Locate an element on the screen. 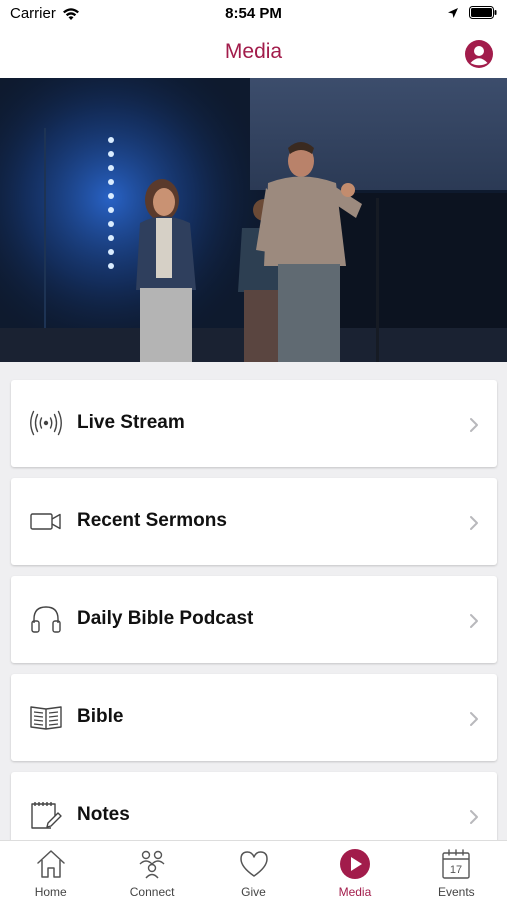 This screenshot has height=900, width=507. video-camera-icon is located at coordinates (45, 521).